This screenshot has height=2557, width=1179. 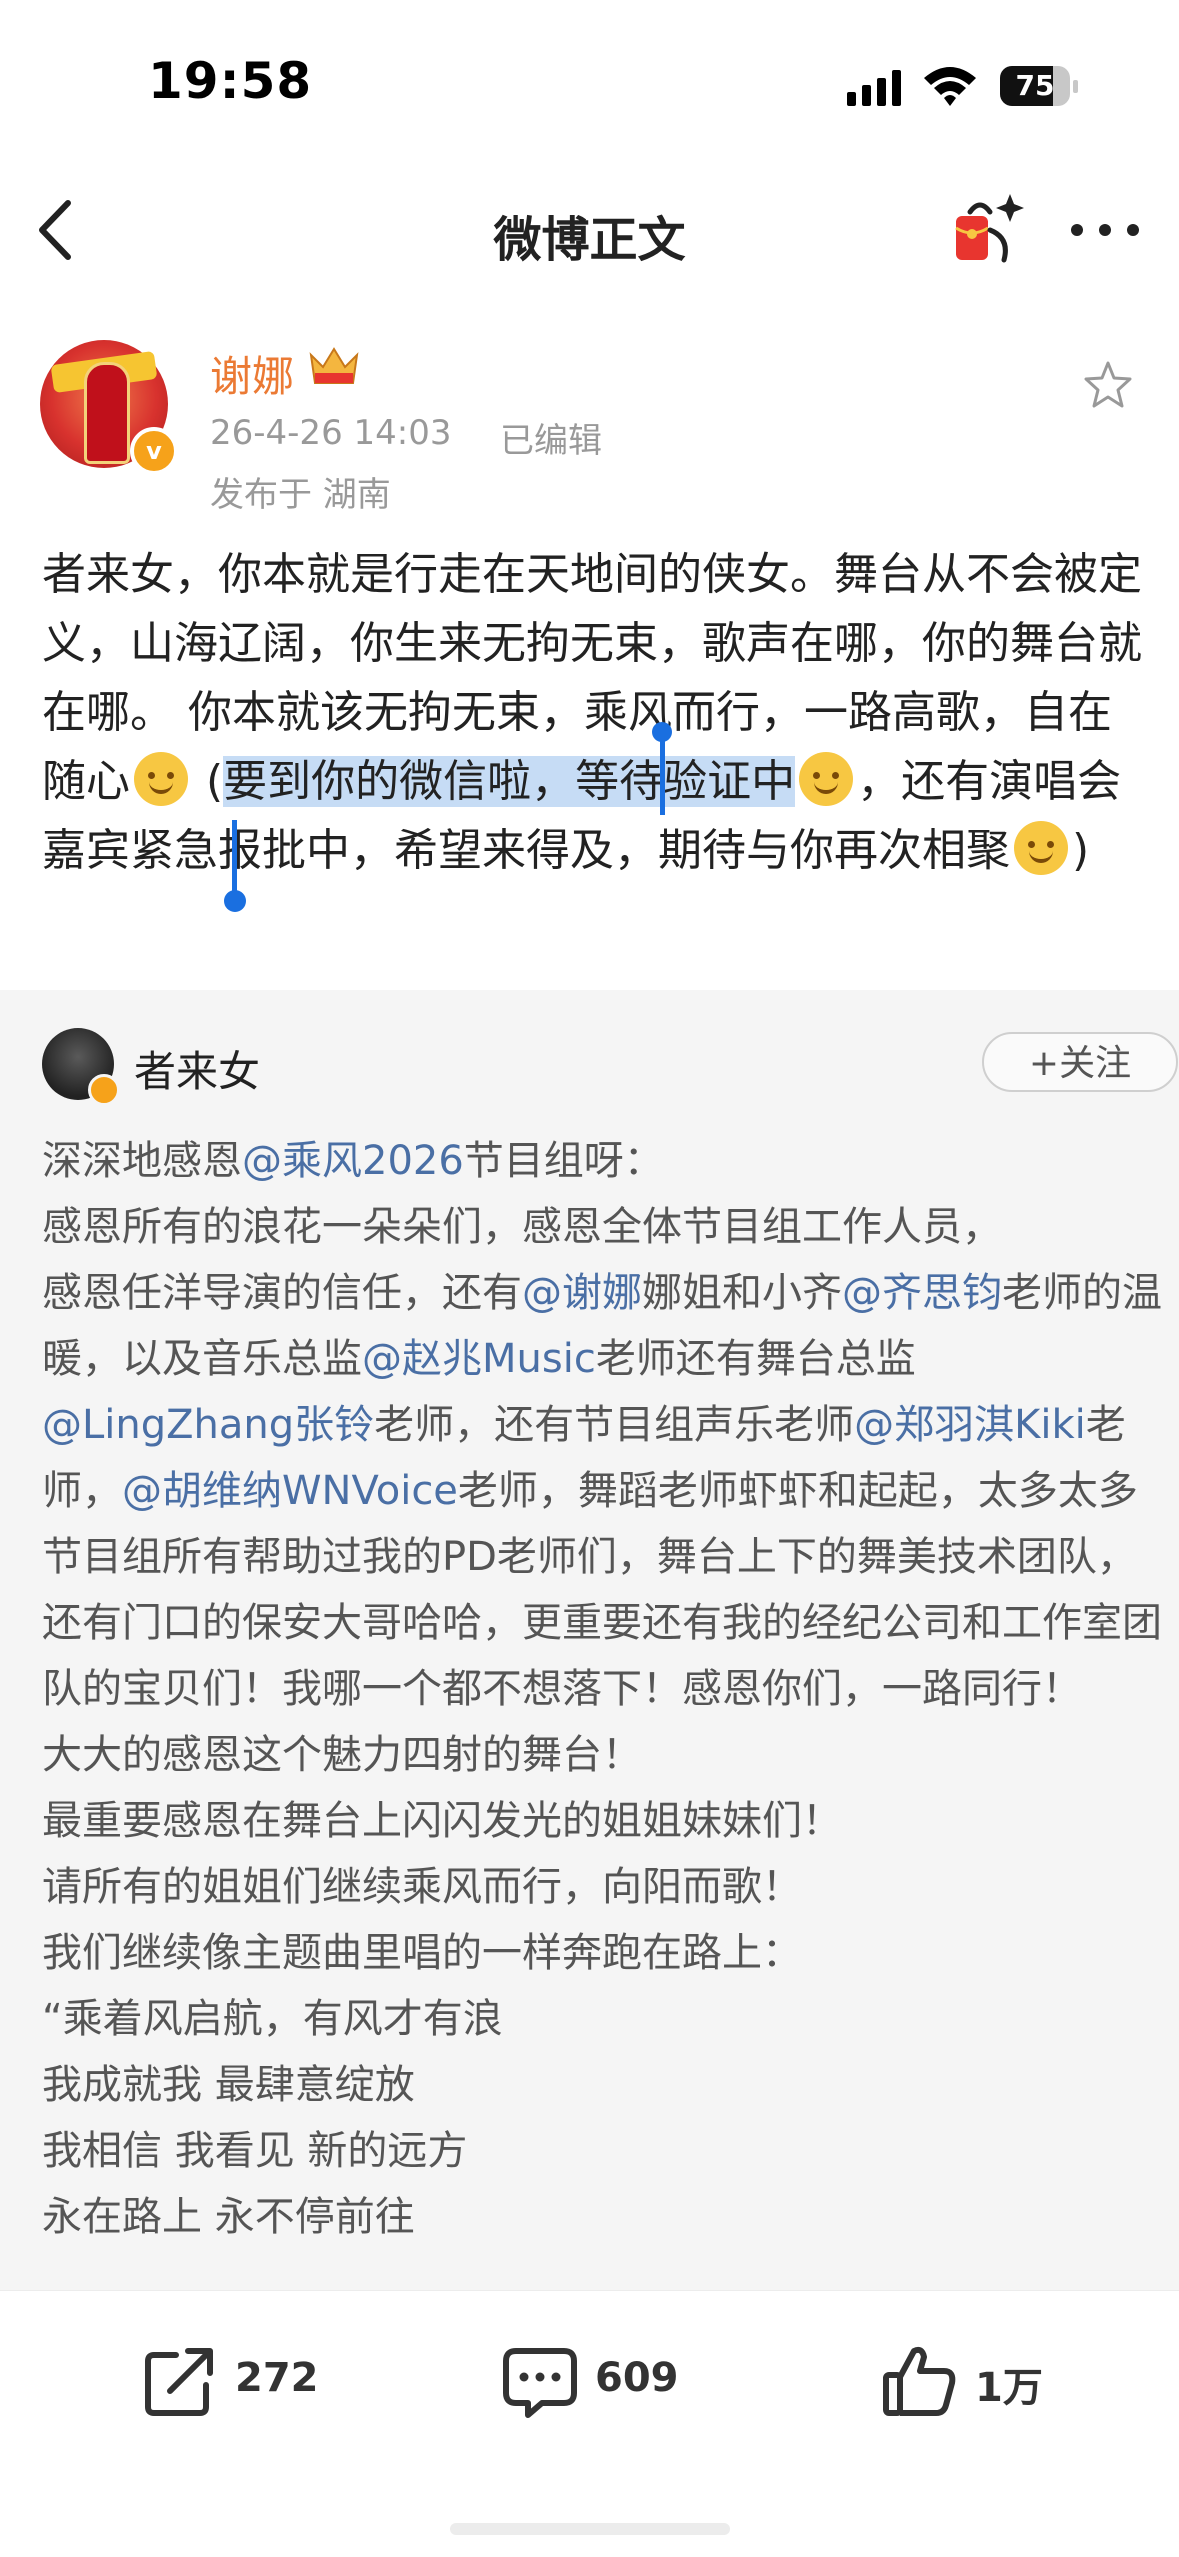 I want to click on home-indicator, so click(x=590, y=2529).